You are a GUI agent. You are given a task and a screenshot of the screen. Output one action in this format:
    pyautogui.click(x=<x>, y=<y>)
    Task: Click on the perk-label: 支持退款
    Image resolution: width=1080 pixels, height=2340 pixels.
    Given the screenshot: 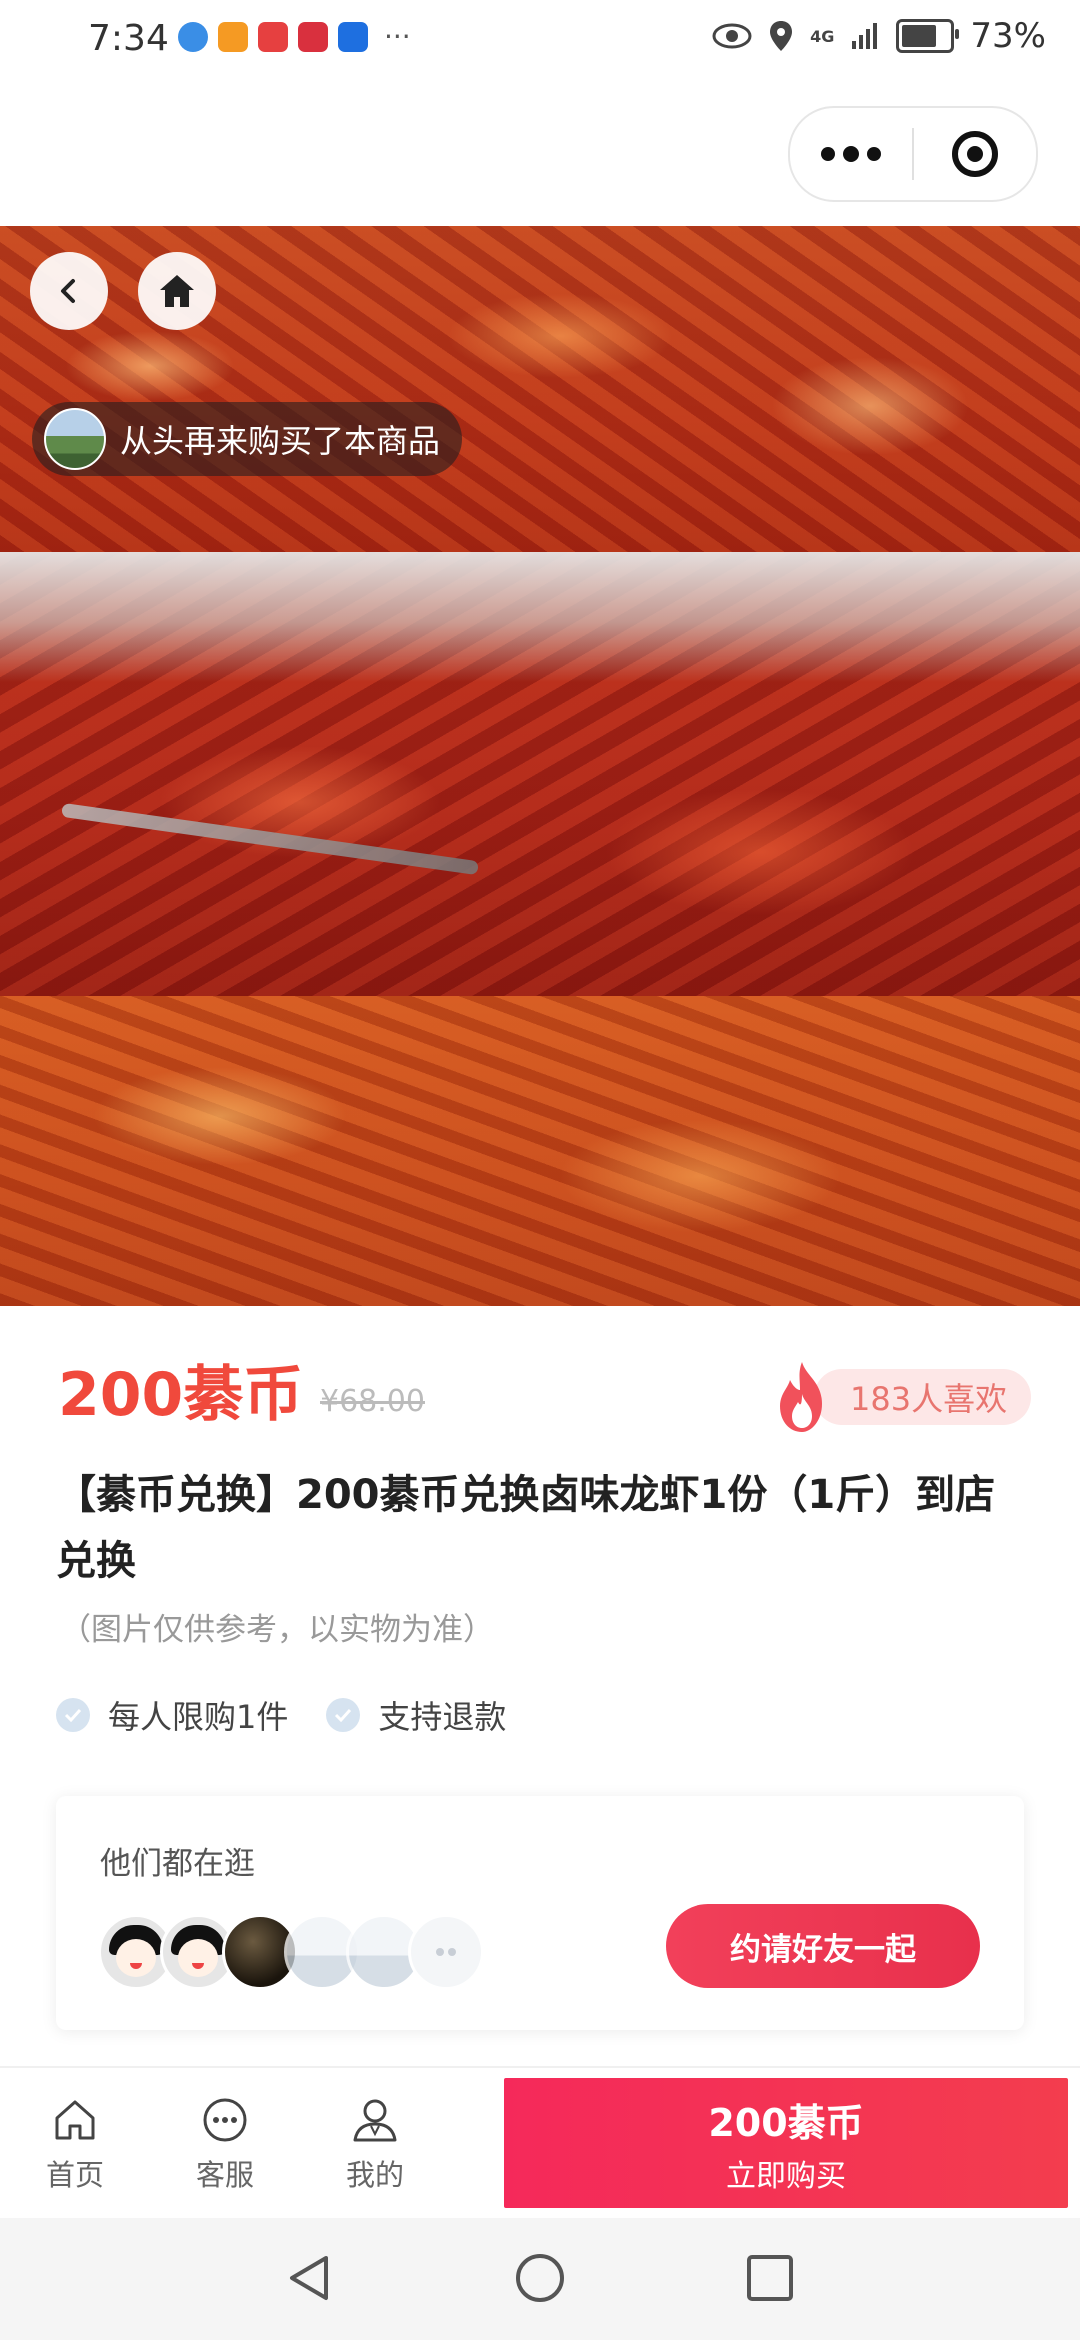 What is the action you would take?
    pyautogui.click(x=442, y=1717)
    